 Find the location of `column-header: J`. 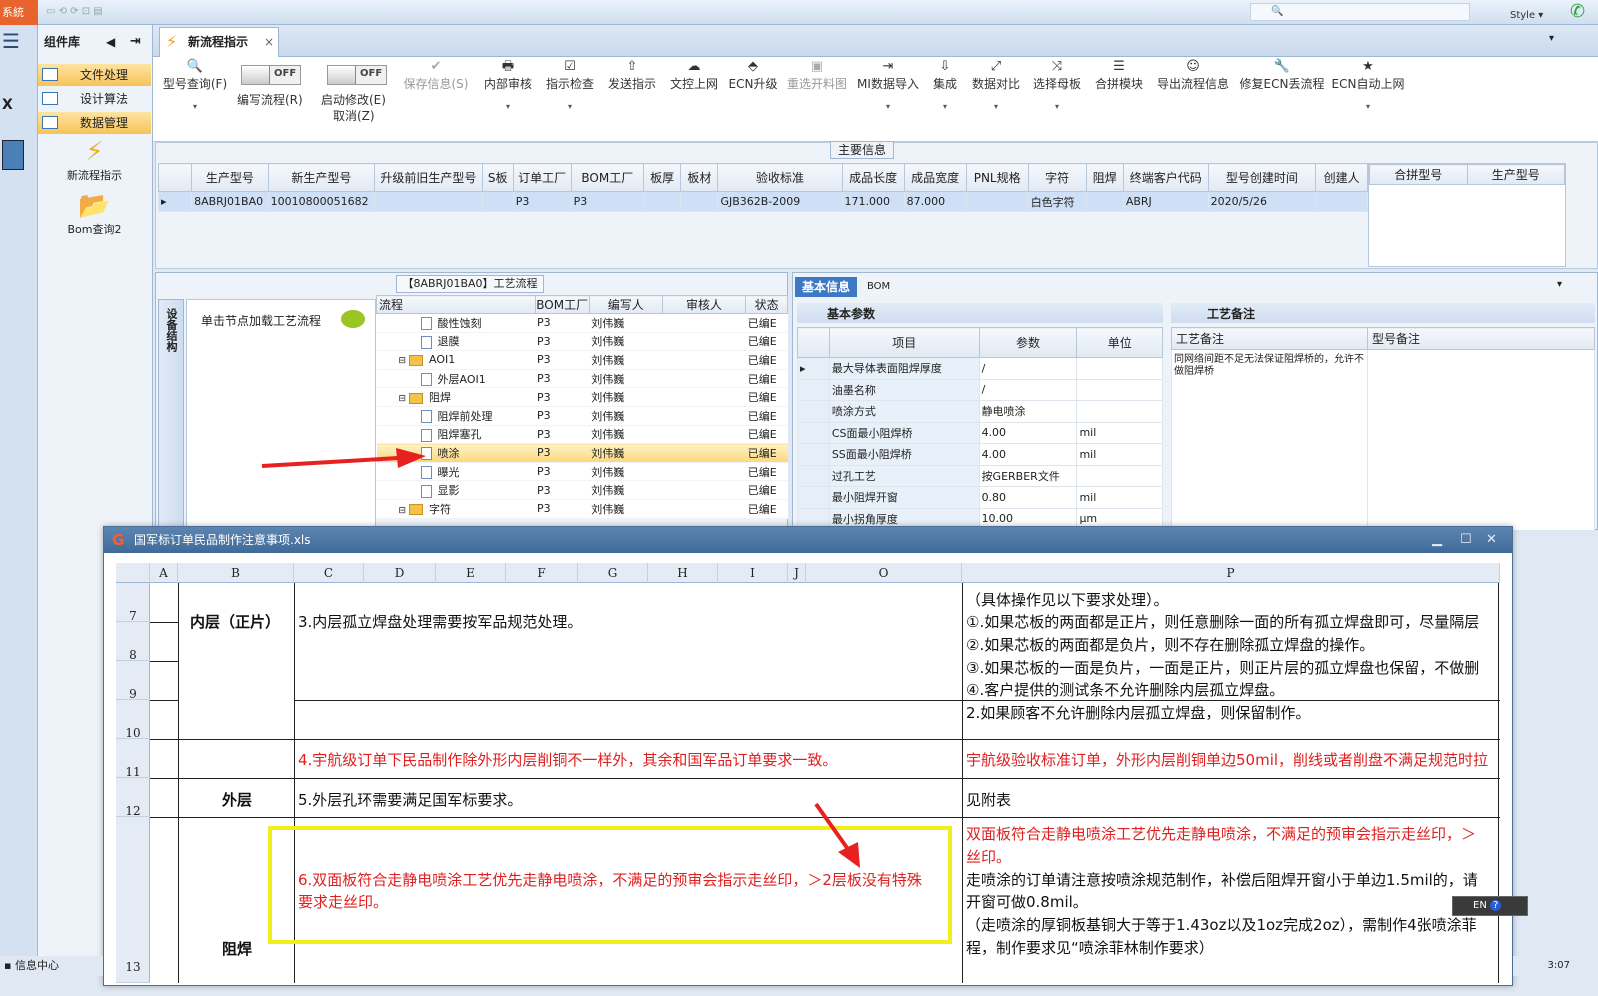

column-header: J is located at coordinates (797, 573).